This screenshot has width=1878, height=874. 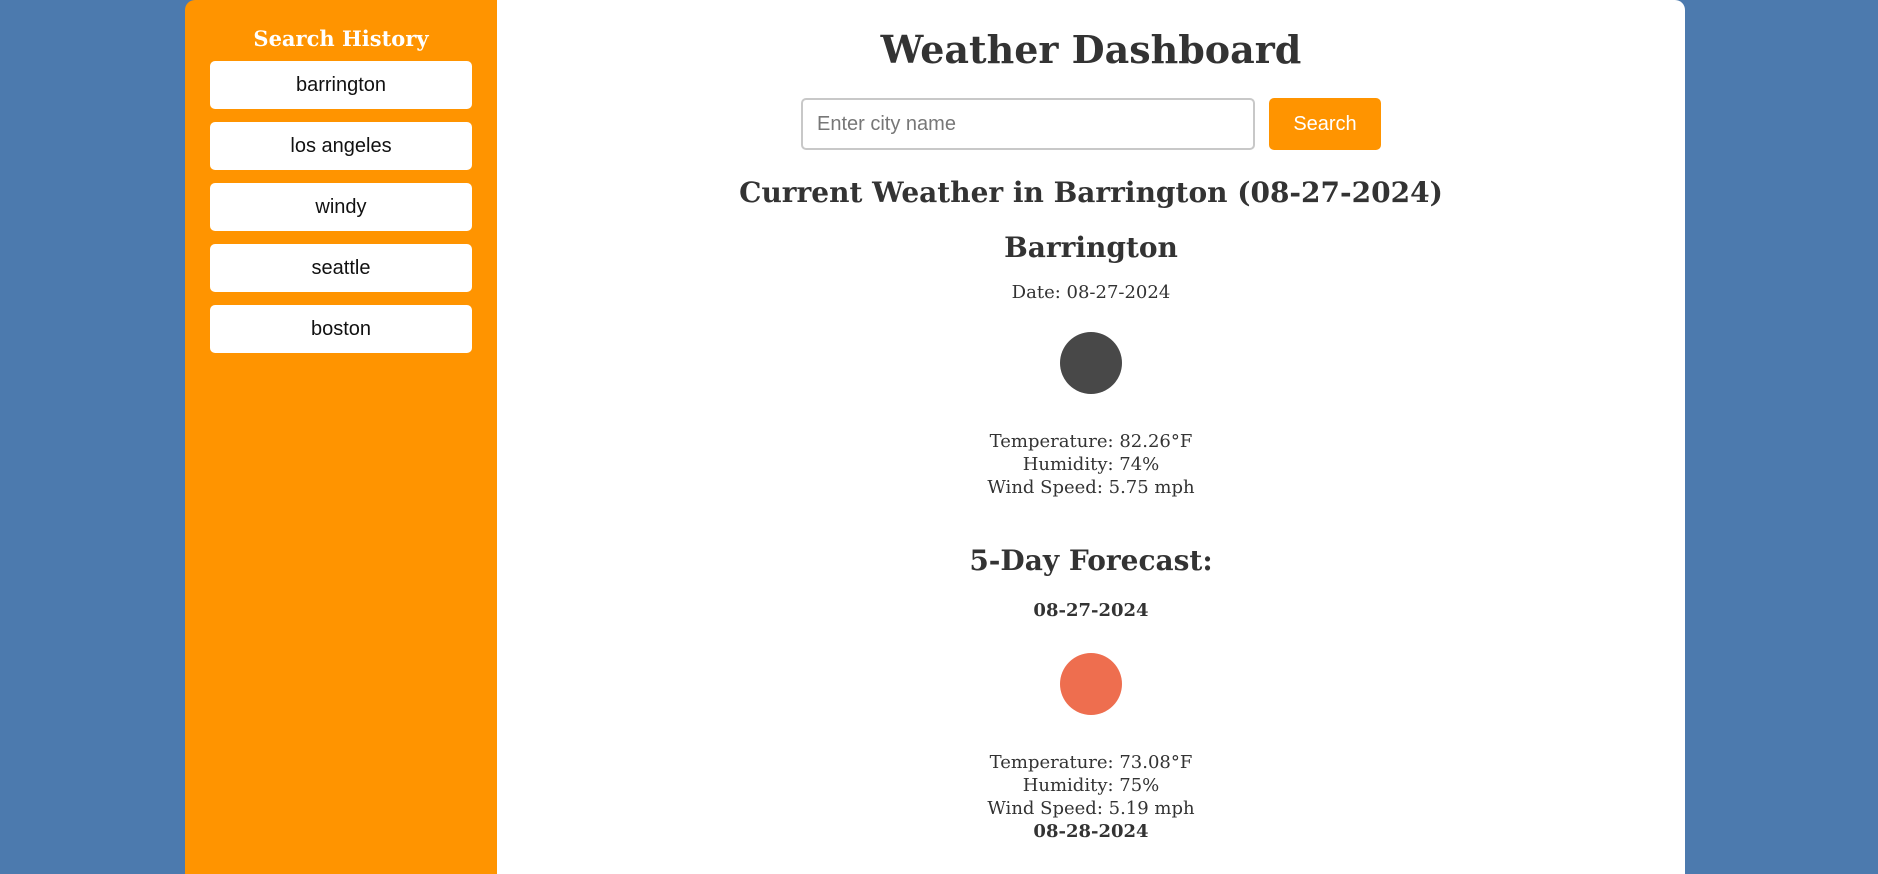 What do you see at coordinates (341, 329) in the screenshot?
I see `history-item-boston: boston` at bounding box center [341, 329].